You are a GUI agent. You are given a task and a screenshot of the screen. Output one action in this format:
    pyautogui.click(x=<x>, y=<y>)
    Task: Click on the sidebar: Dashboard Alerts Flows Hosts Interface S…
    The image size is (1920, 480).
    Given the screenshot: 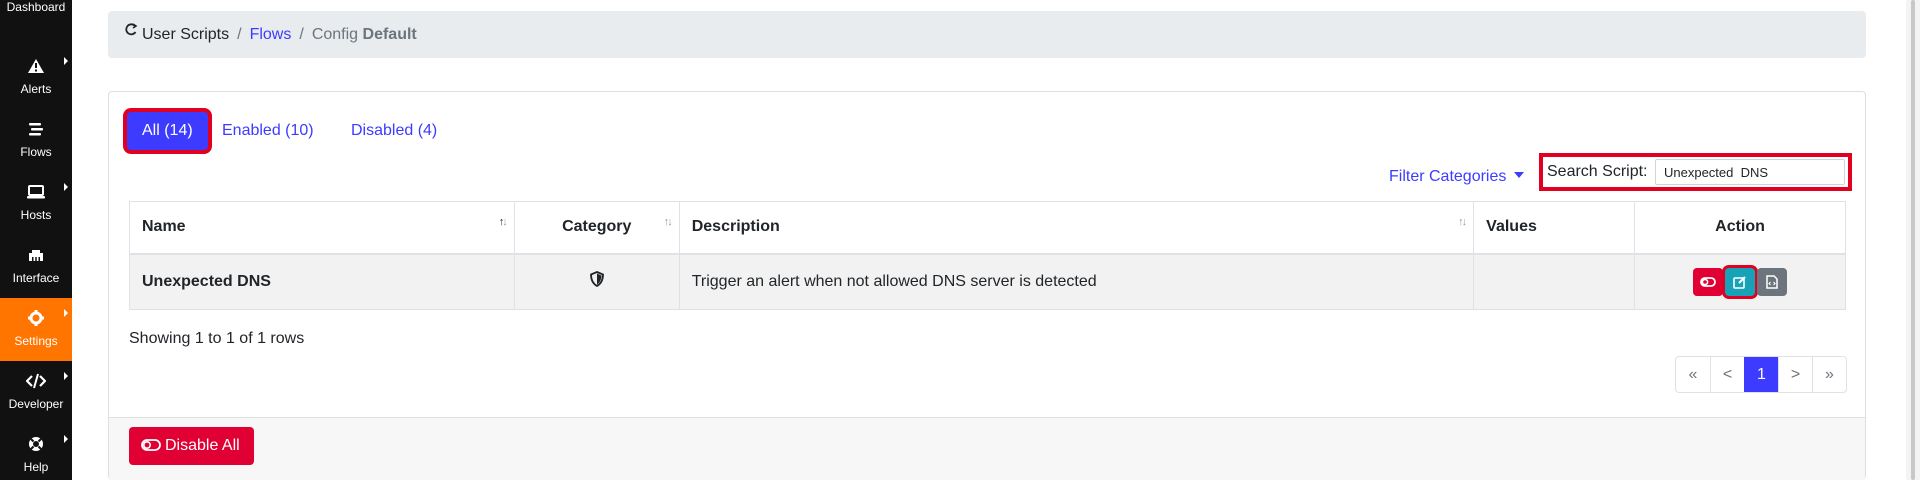 What is the action you would take?
    pyautogui.click(x=36, y=240)
    